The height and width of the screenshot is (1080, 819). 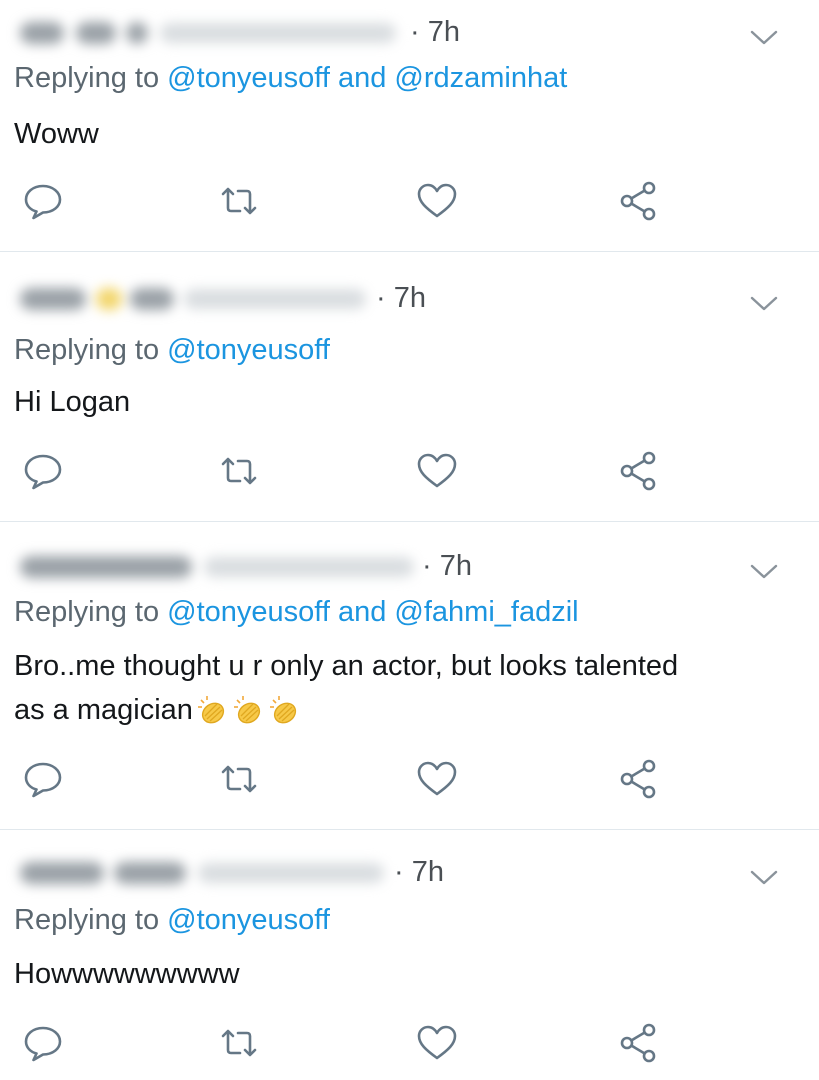 What do you see at coordinates (72, 402) in the screenshot?
I see `tweet-text-line: Hi Logan` at bounding box center [72, 402].